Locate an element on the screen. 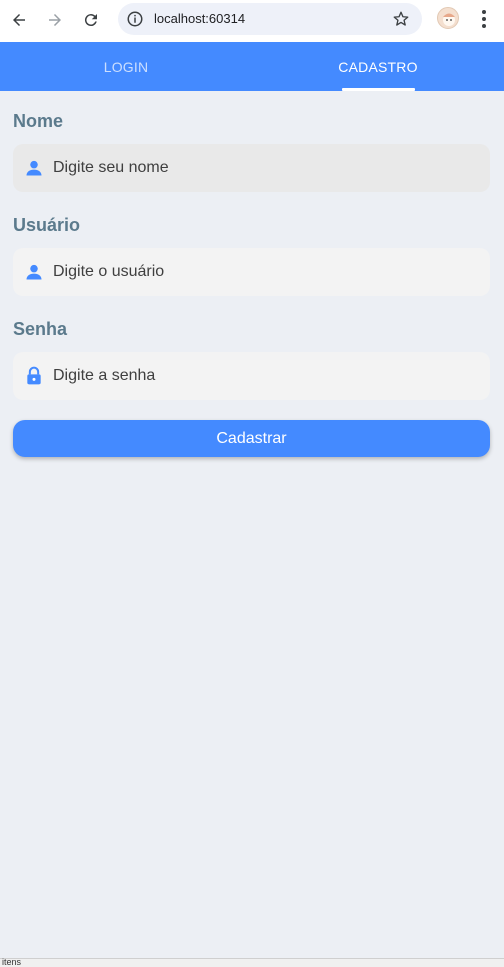 Image resolution: width=504 pixels, height=967 pixels. name-input is located at coordinates (263, 168).